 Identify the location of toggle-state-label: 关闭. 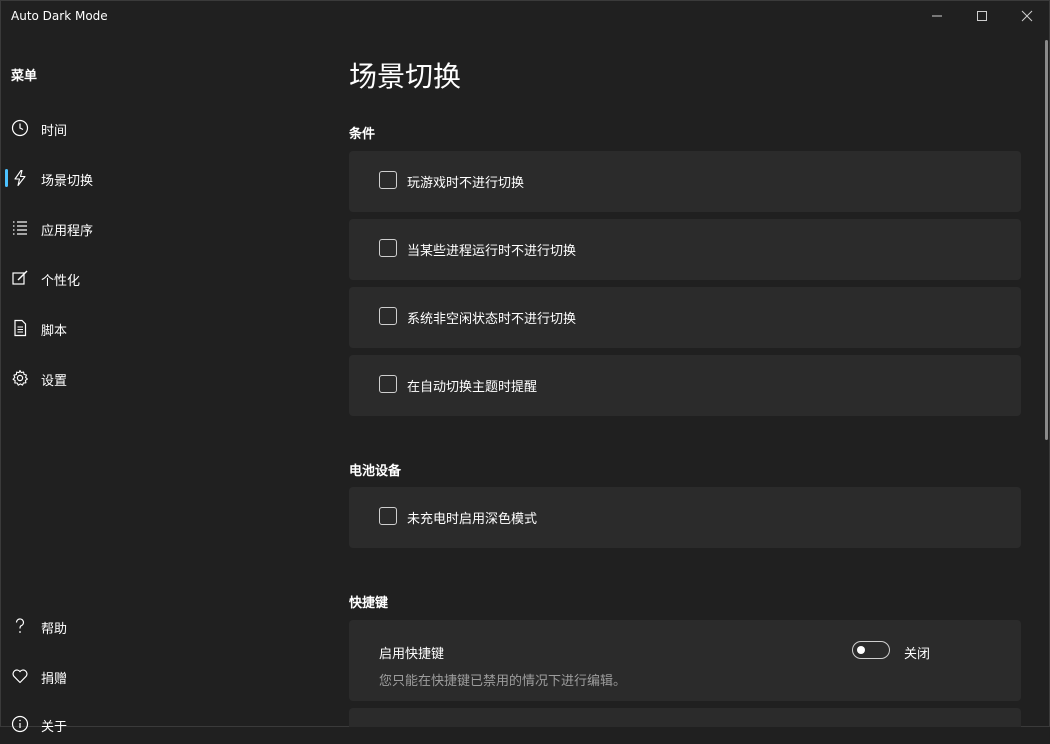
(917, 654).